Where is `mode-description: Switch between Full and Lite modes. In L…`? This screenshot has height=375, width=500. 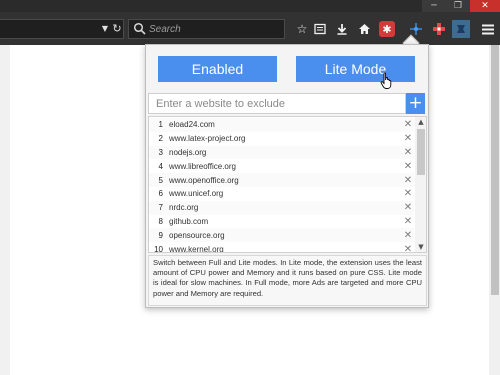
mode-description: Switch between Full and Lite modes. In L… is located at coordinates (287, 280).